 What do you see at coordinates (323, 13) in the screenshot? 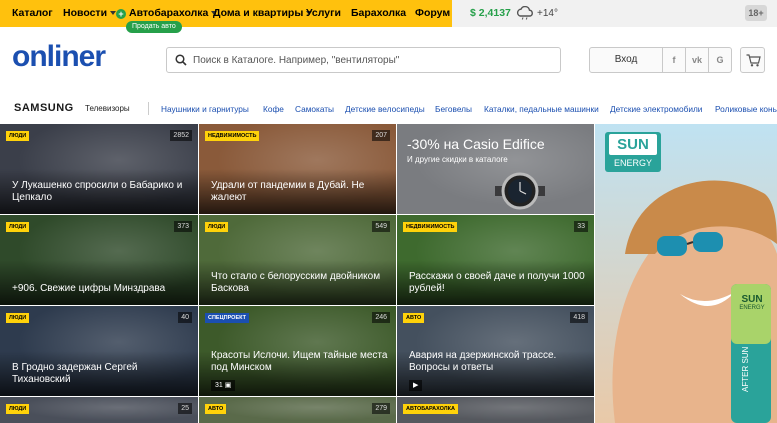
I see `nav-services: Услуги` at bounding box center [323, 13].